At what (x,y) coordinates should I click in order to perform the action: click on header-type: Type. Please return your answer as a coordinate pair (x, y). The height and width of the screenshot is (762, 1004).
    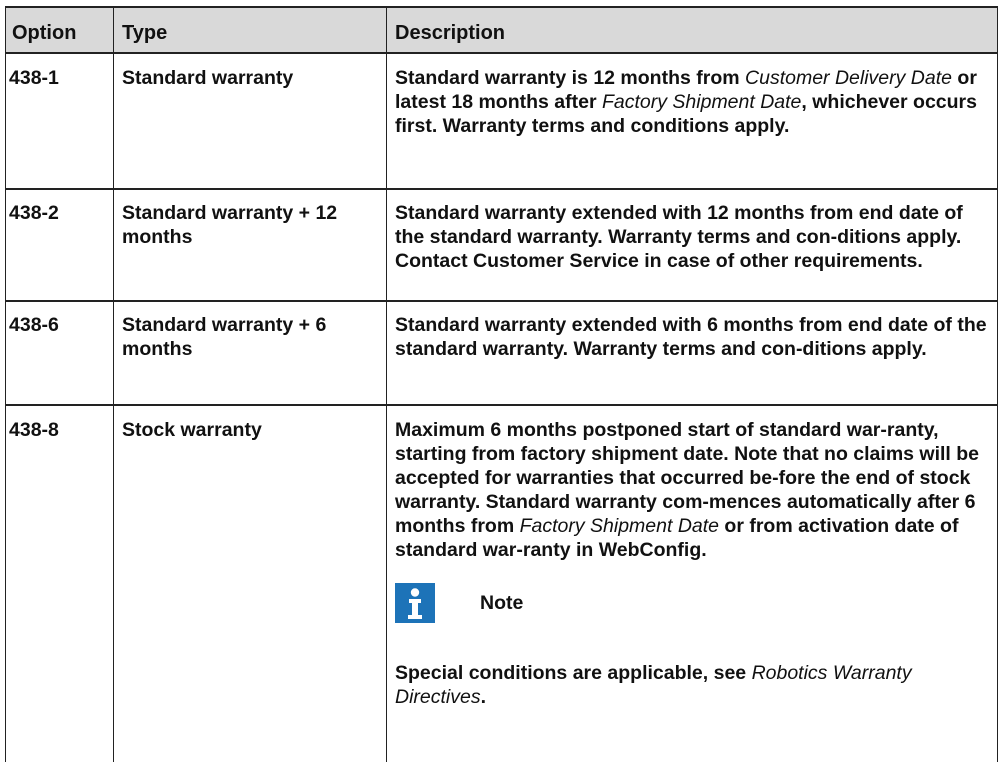
    Looking at the image, I should click on (145, 33).